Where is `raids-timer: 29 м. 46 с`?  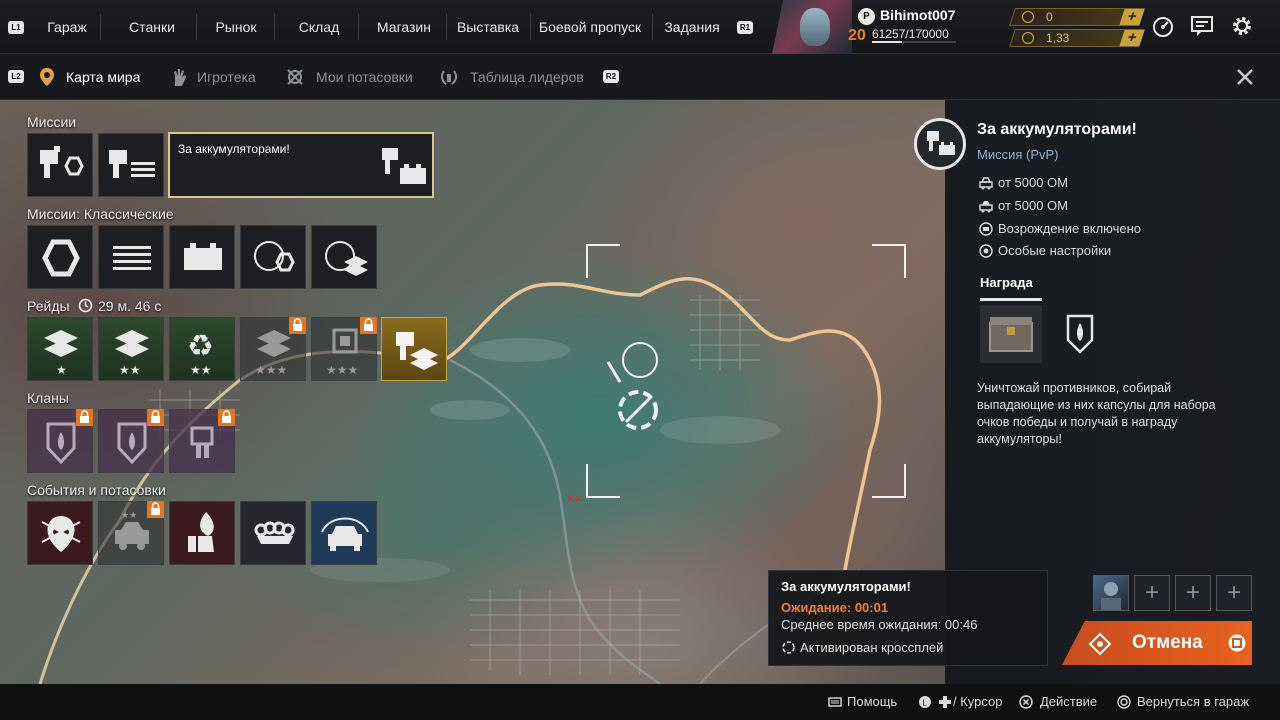 raids-timer: 29 м. 46 с is located at coordinates (130, 306).